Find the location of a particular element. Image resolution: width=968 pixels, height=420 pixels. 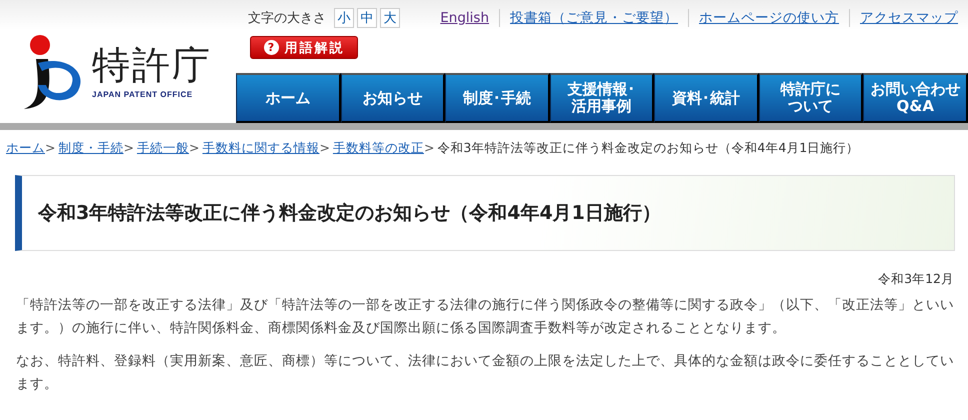

logo-name: 特許庁 is located at coordinates (152, 65).